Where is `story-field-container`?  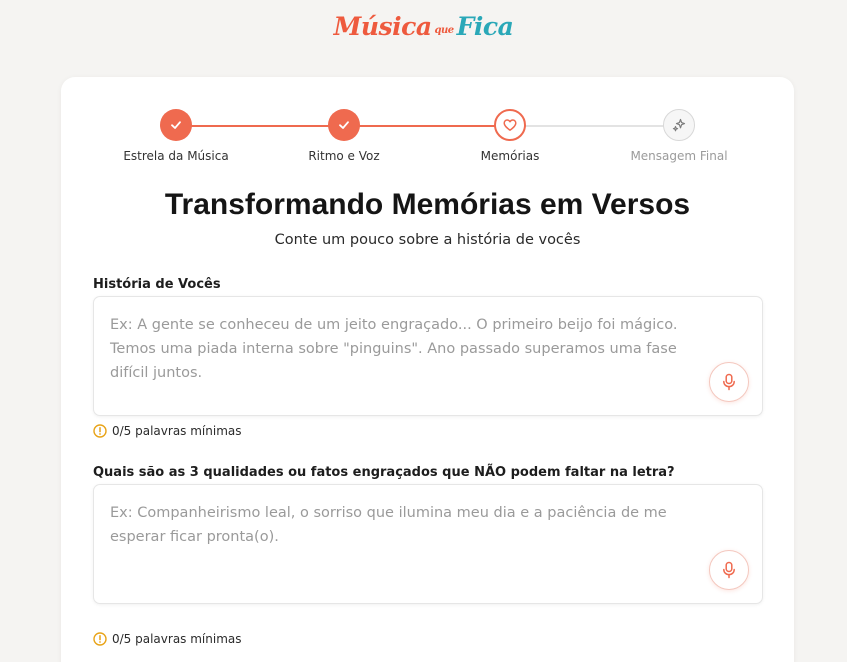
story-field-container is located at coordinates (428, 356).